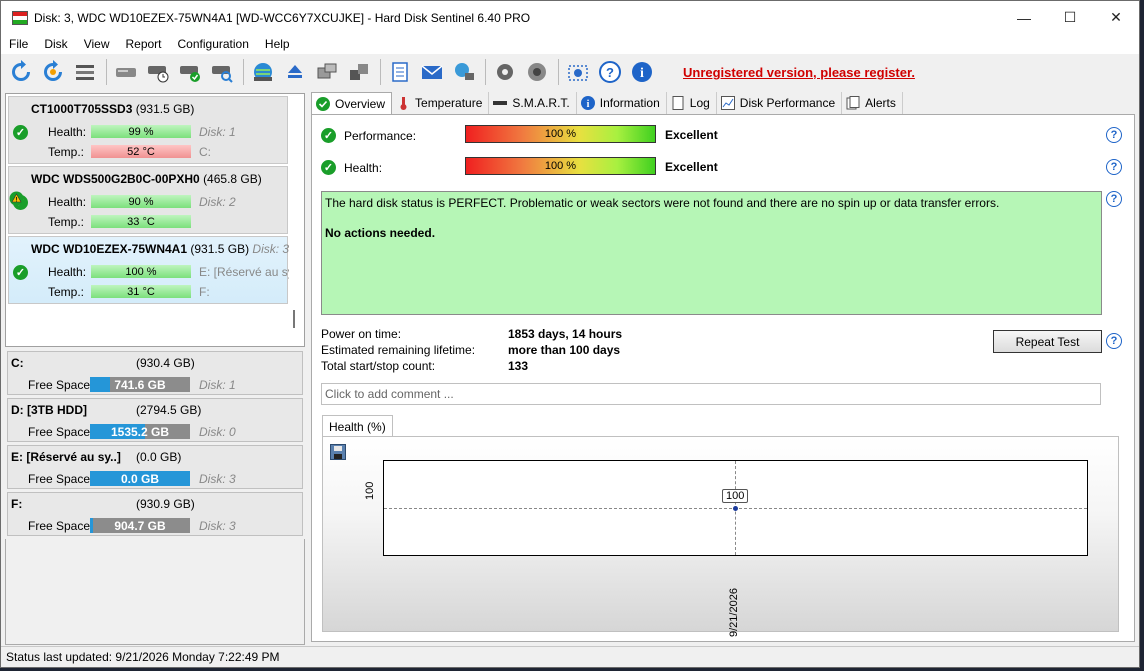 The image size is (1144, 671). What do you see at coordinates (370, 490) in the screenshot?
I see `y-tick-label: 100` at bounding box center [370, 490].